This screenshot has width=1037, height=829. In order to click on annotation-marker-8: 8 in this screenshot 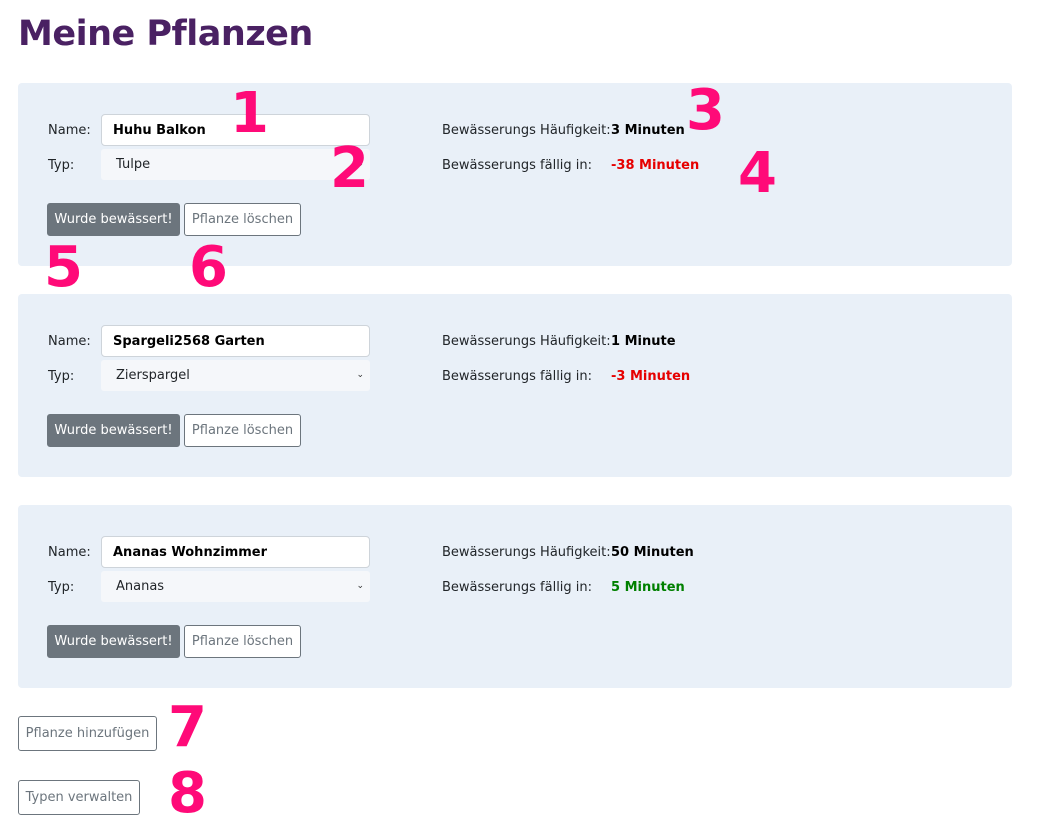, I will do `click(187, 793)`.